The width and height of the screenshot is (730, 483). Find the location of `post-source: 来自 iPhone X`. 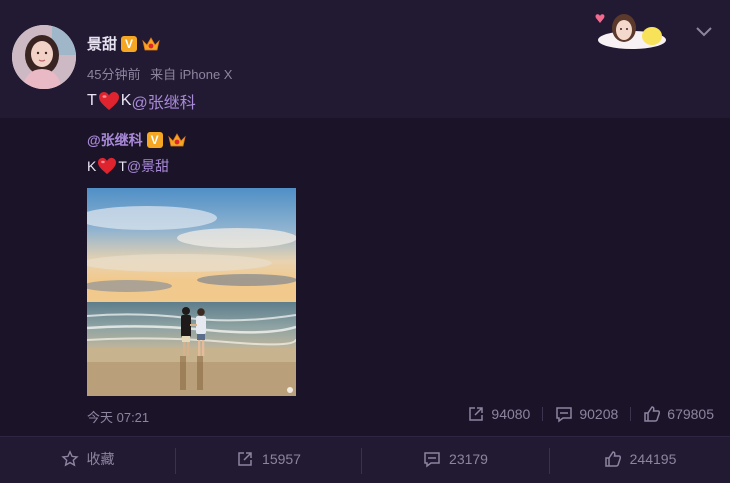

post-source: 来自 iPhone X is located at coordinates (191, 74).